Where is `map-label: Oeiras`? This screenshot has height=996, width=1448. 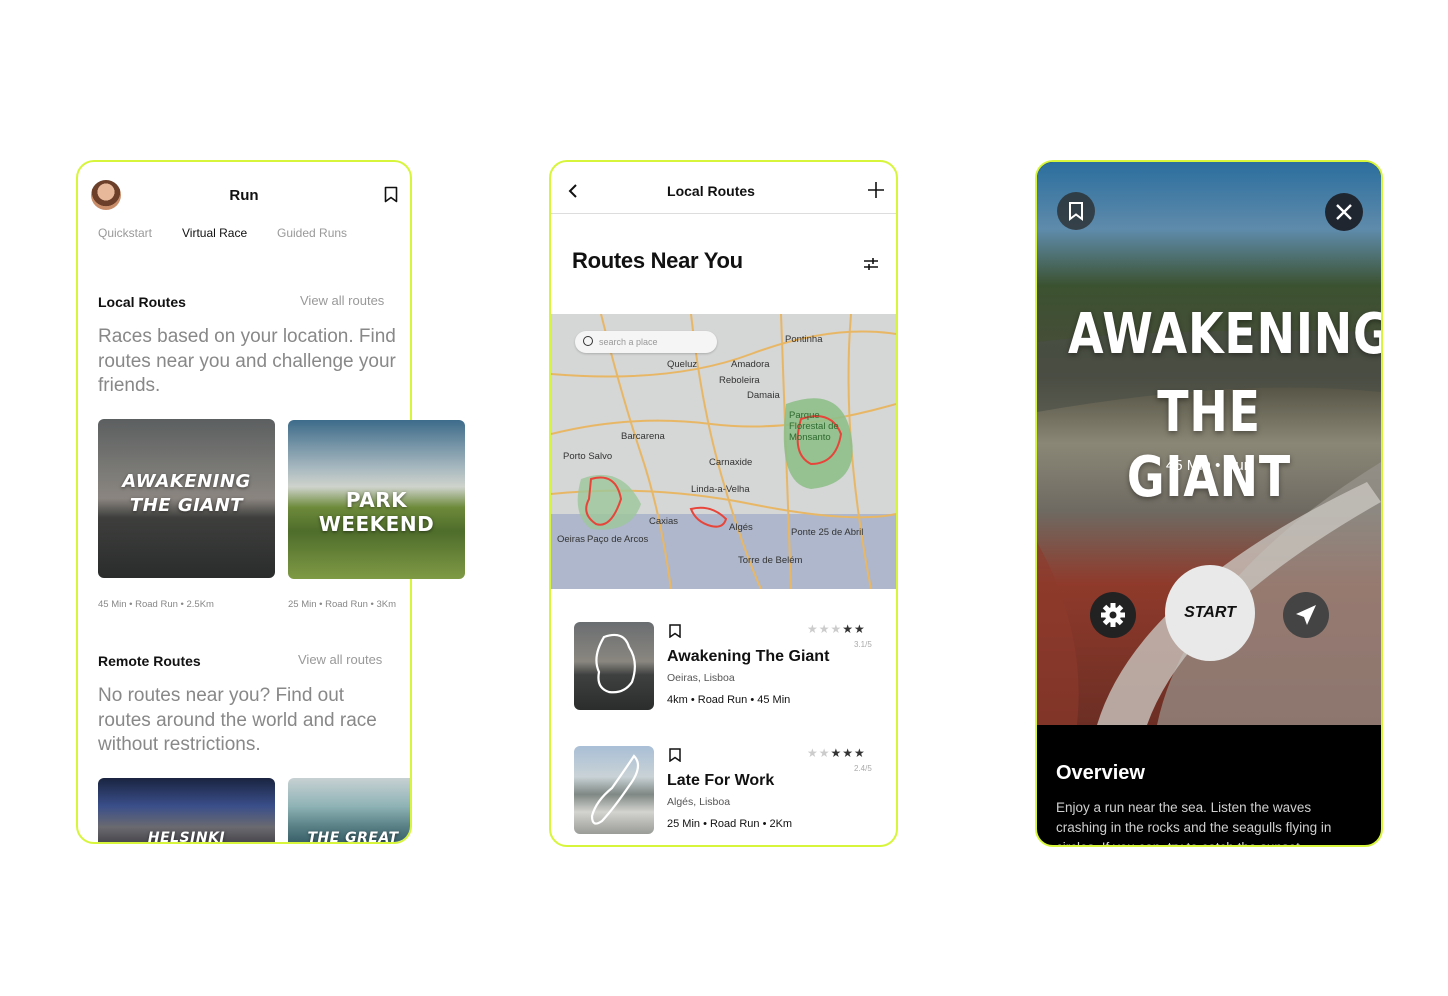
map-label: Oeiras is located at coordinates (571, 539).